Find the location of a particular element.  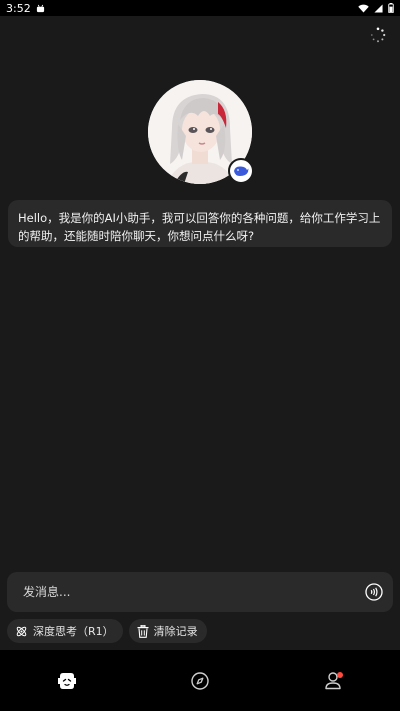

clear-history-button: 清除记录 is located at coordinates (167, 631).